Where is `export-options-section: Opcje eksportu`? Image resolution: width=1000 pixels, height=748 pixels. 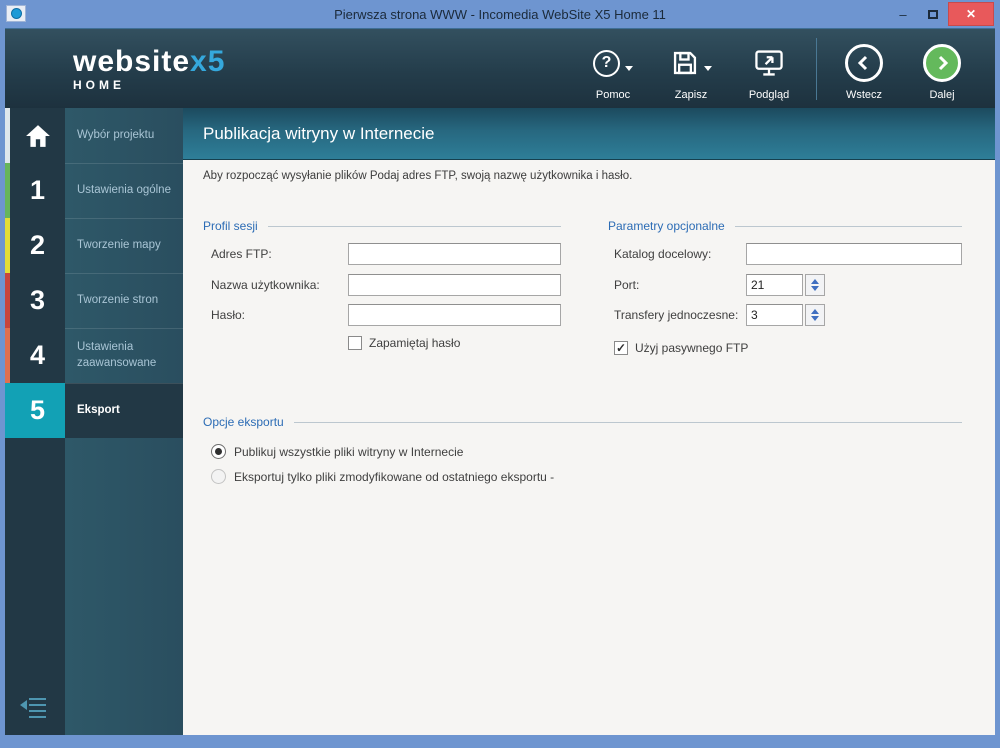 export-options-section: Opcje eksportu is located at coordinates (582, 422).